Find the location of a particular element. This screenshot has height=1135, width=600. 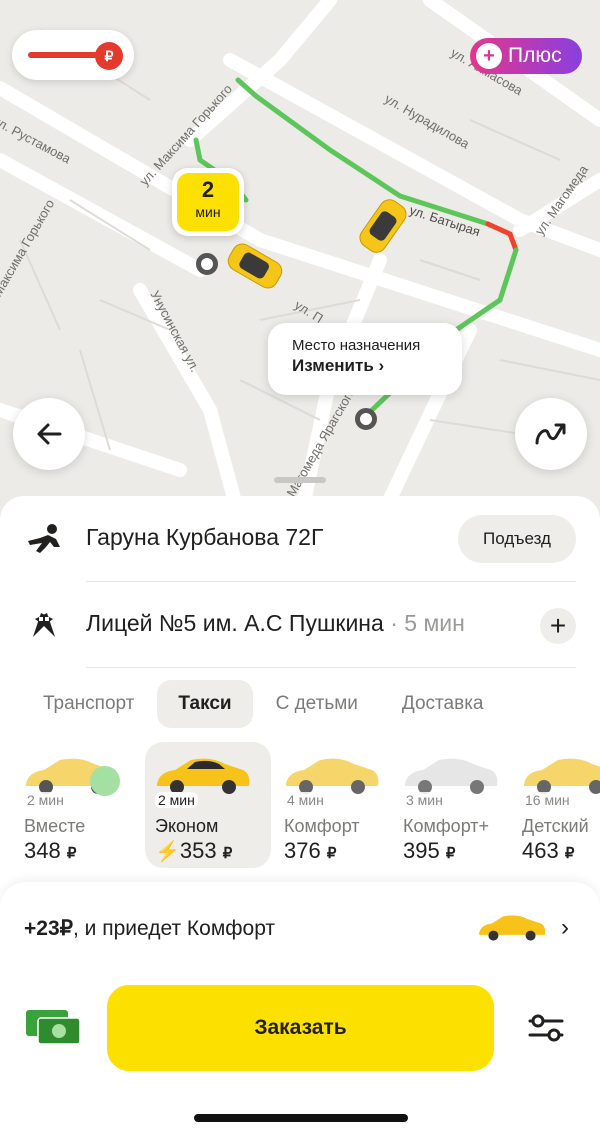

tariff-card-comfort: 4 мин Комфорт 376 ₽ is located at coordinates (337, 805).